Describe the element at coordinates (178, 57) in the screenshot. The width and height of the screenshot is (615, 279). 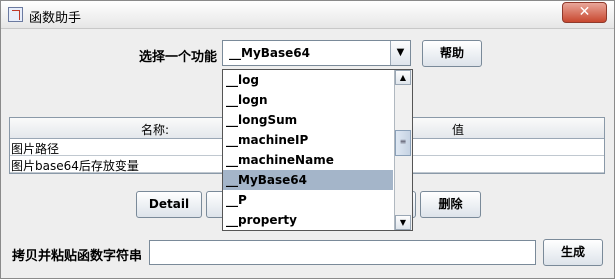
I see `function-select-label: 选择一个功能` at that location.